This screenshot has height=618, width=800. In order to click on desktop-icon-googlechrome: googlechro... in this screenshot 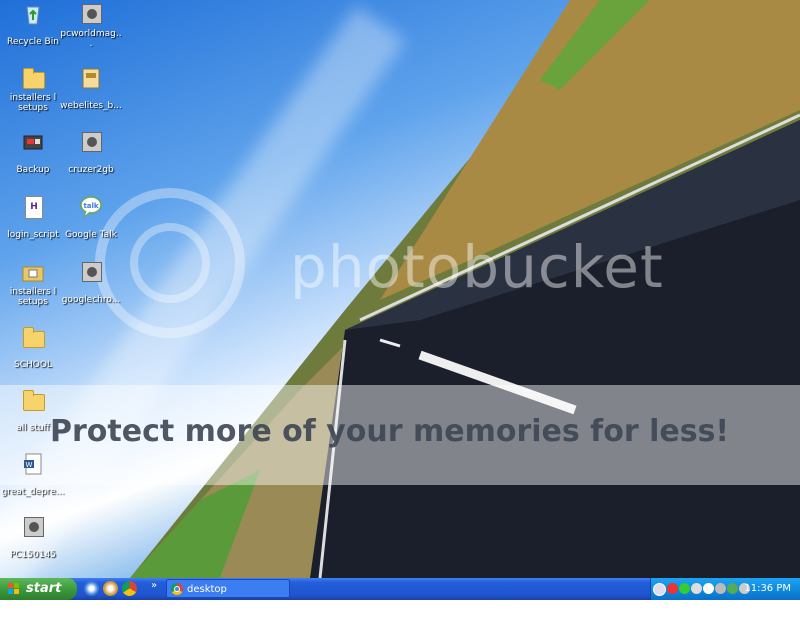, I will do `click(91, 283)`.